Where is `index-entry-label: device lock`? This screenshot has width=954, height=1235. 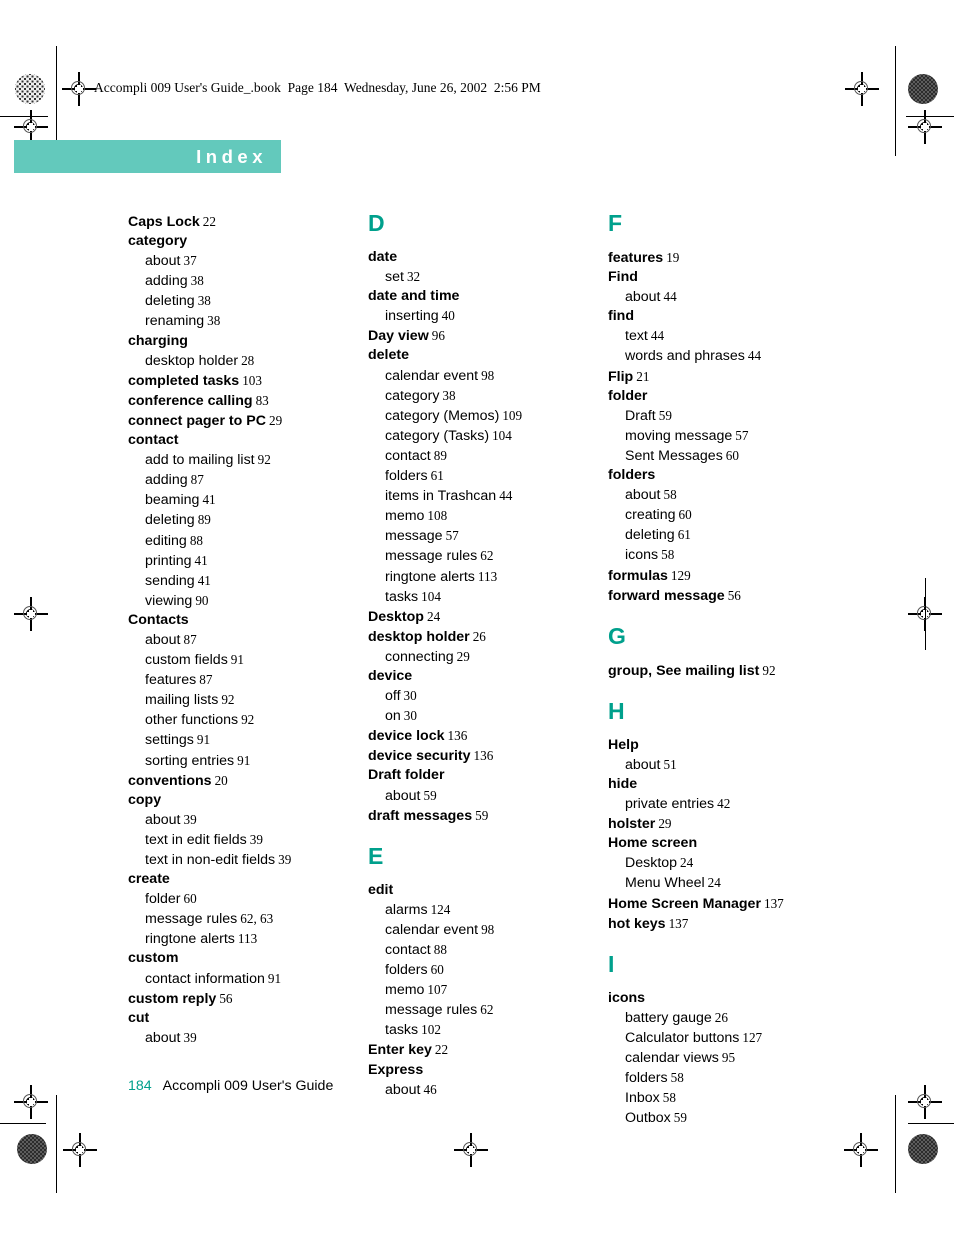
index-entry-label: device lock is located at coordinates (406, 736).